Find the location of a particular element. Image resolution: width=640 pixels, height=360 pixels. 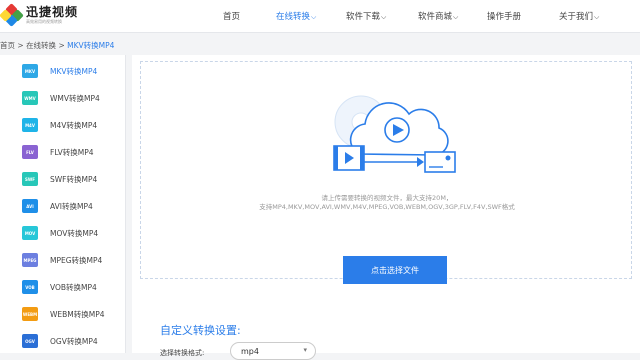

format-select-value: mp4 is located at coordinates (250, 351).